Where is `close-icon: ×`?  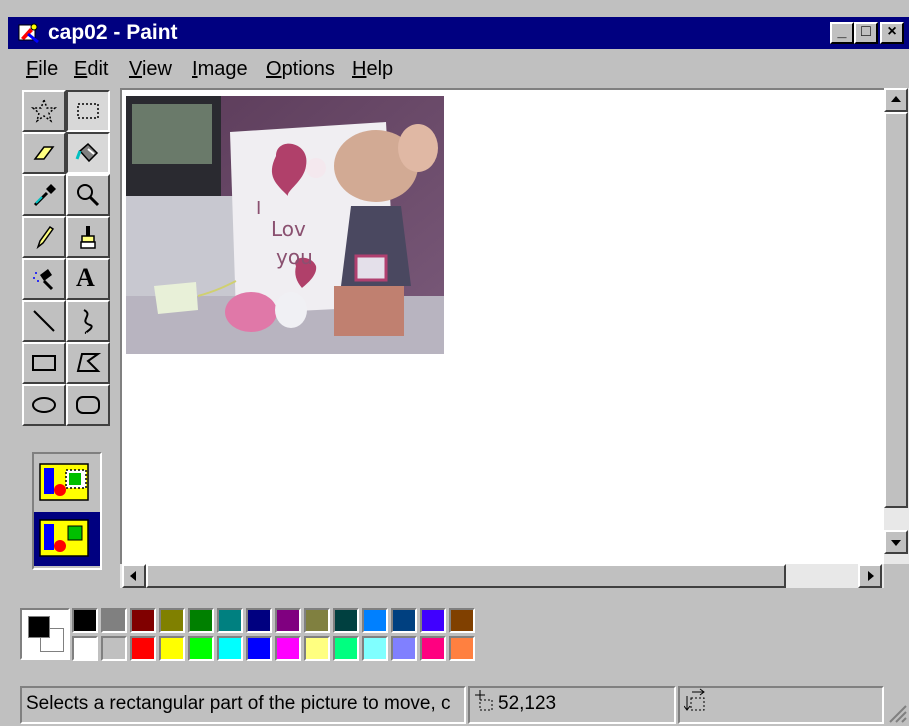
close-icon: × is located at coordinates (892, 31).